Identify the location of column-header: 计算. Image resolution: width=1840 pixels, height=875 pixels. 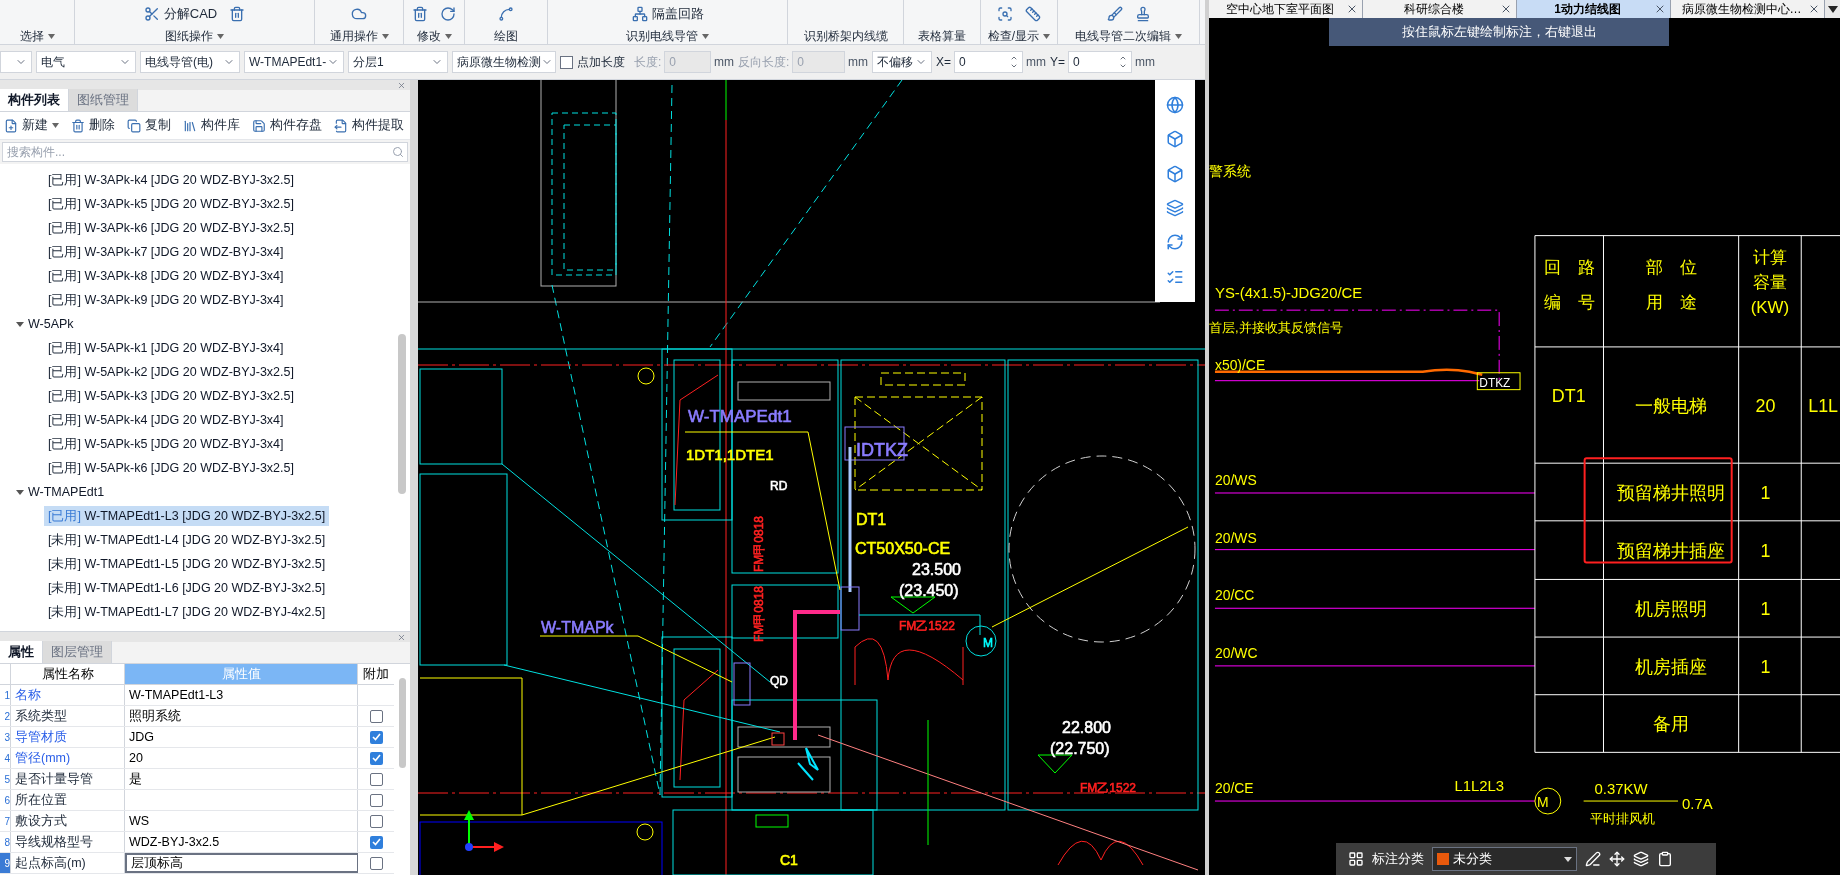
(1769, 258).